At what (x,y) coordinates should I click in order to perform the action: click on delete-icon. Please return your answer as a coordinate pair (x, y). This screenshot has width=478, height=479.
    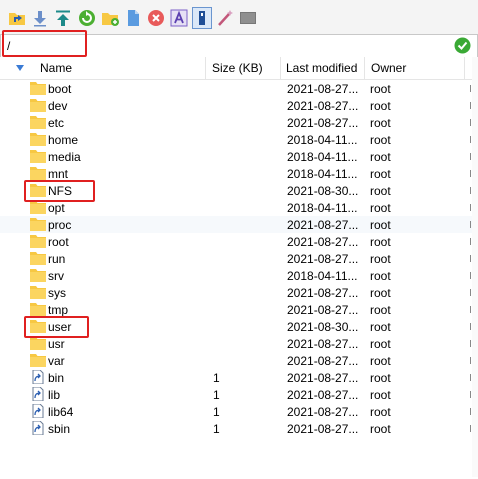
    Looking at the image, I should click on (156, 18).